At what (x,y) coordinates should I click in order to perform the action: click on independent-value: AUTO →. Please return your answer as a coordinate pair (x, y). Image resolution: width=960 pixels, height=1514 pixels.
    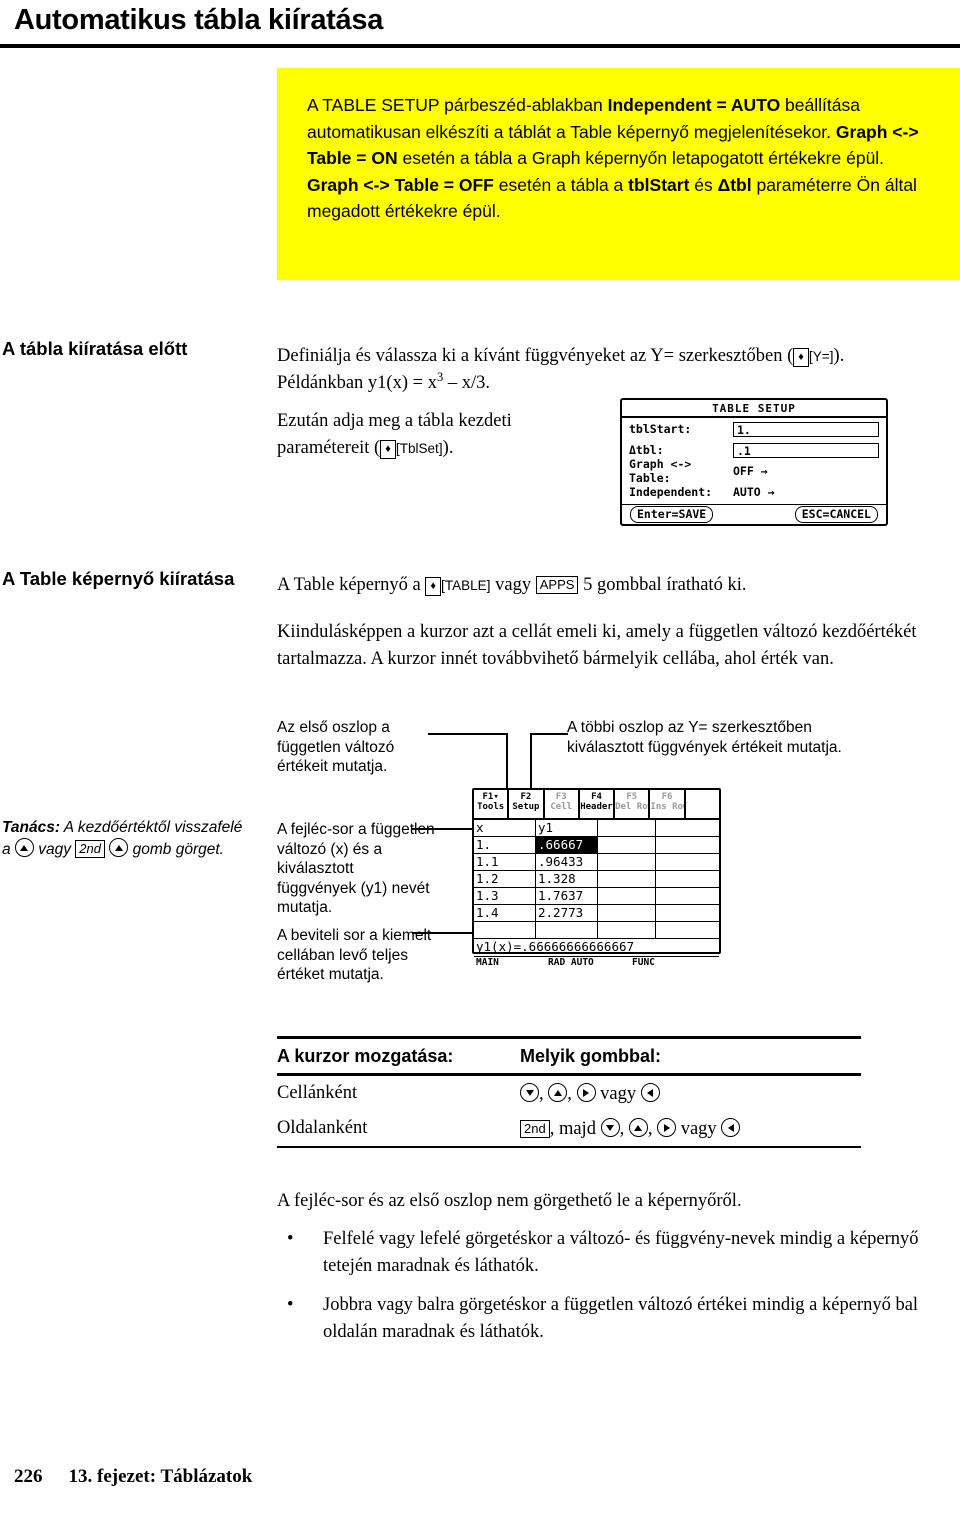
    Looking at the image, I should click on (754, 492).